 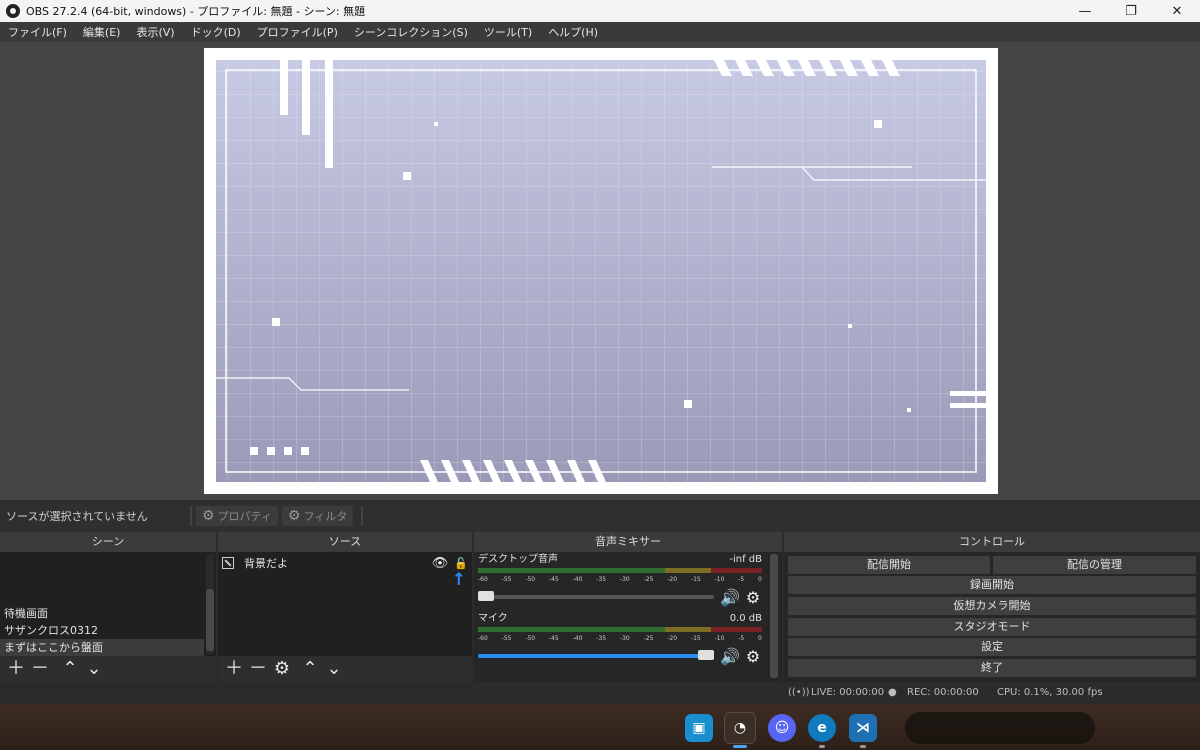 I want to click on move-source-down-button: ⌄, so click(x=334, y=669).